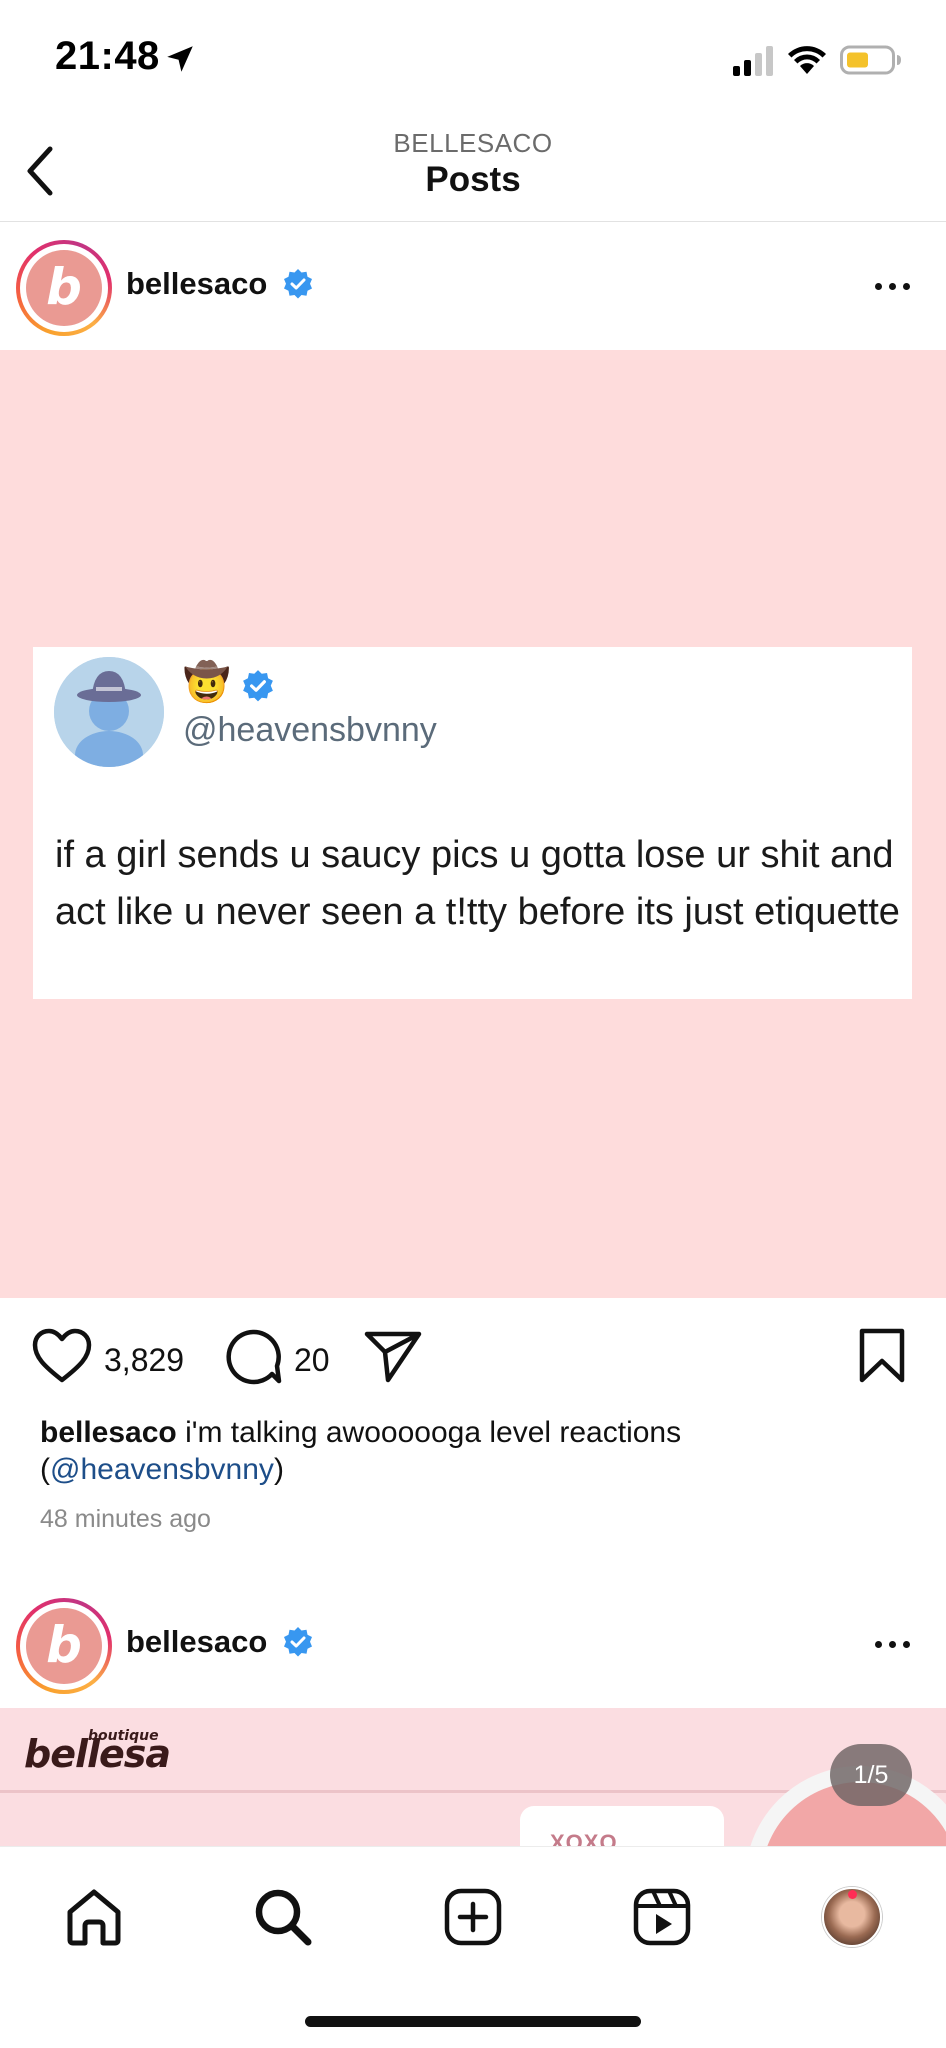 Image resolution: width=946 pixels, height=2048 pixels. What do you see at coordinates (753, 61) in the screenshot?
I see `signal-icon` at bounding box center [753, 61].